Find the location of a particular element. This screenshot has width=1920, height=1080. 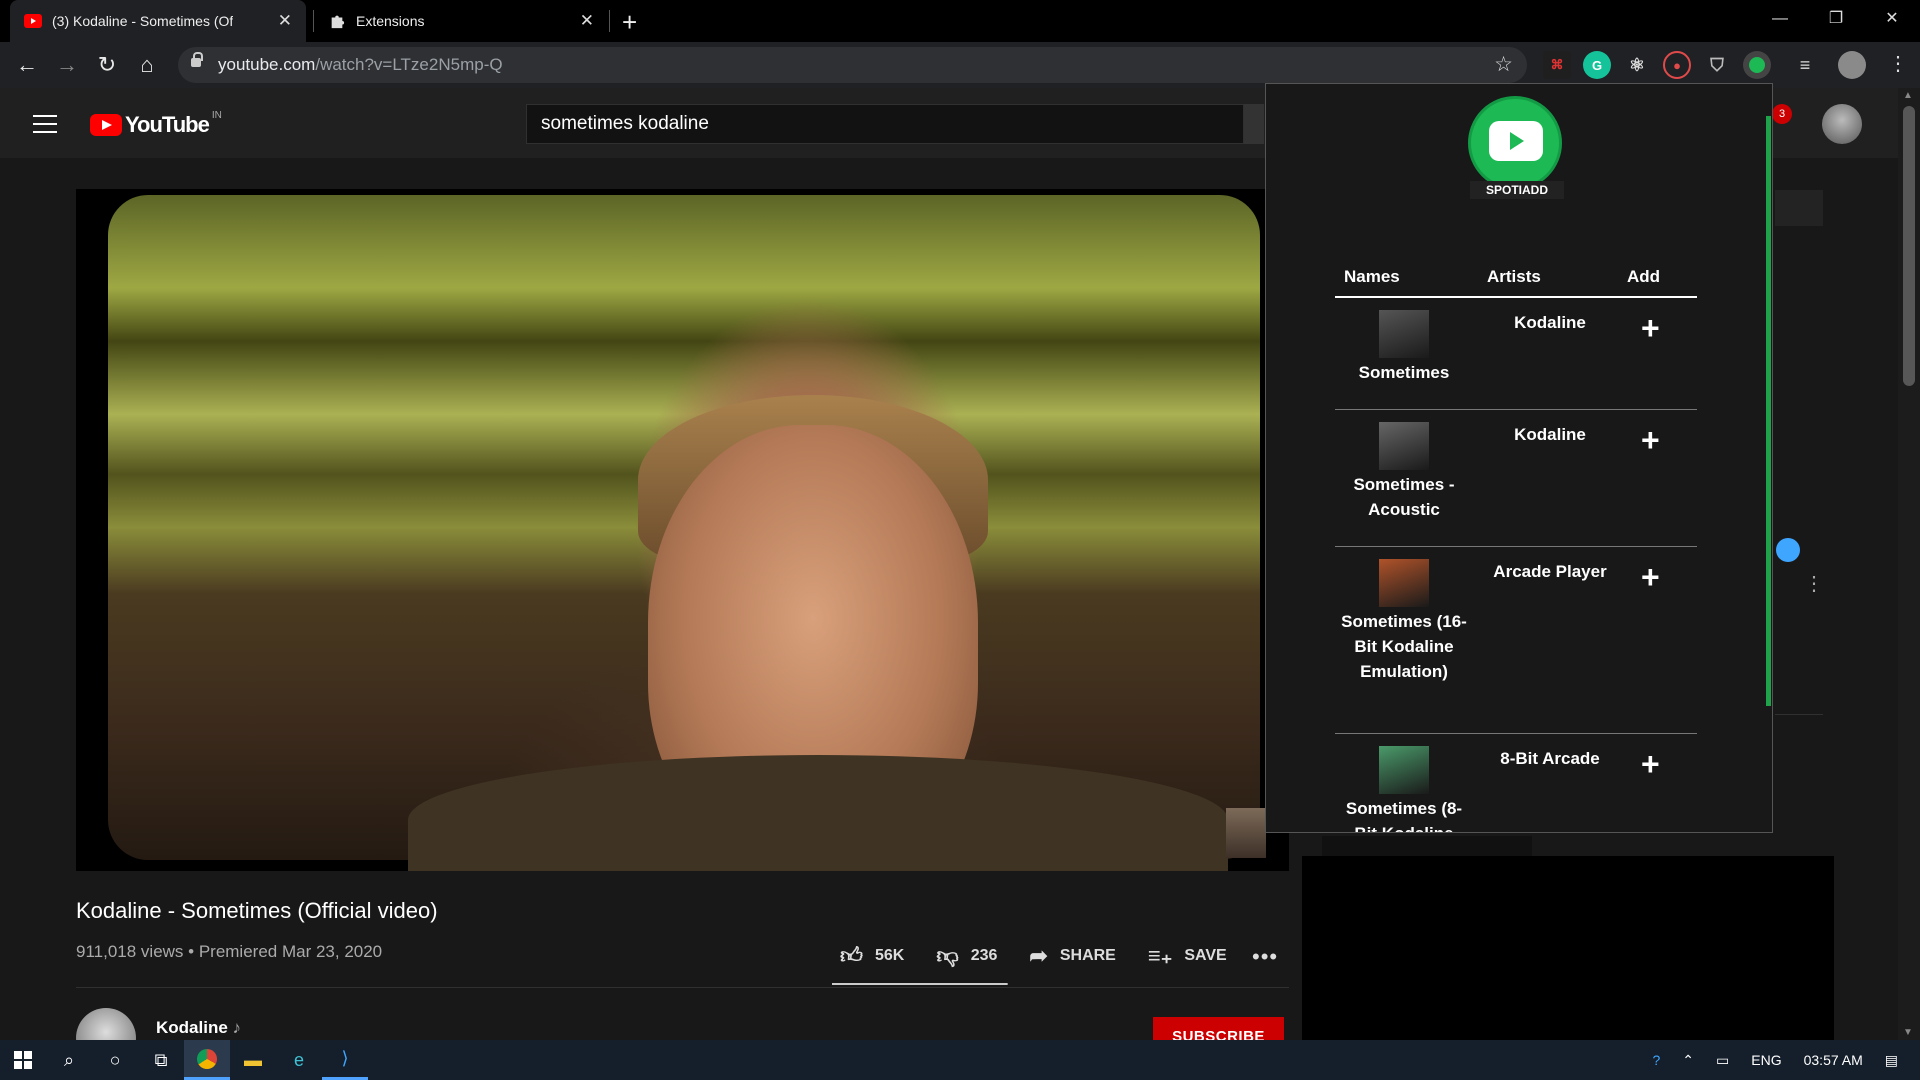

lock-icon is located at coordinates (197, 59).